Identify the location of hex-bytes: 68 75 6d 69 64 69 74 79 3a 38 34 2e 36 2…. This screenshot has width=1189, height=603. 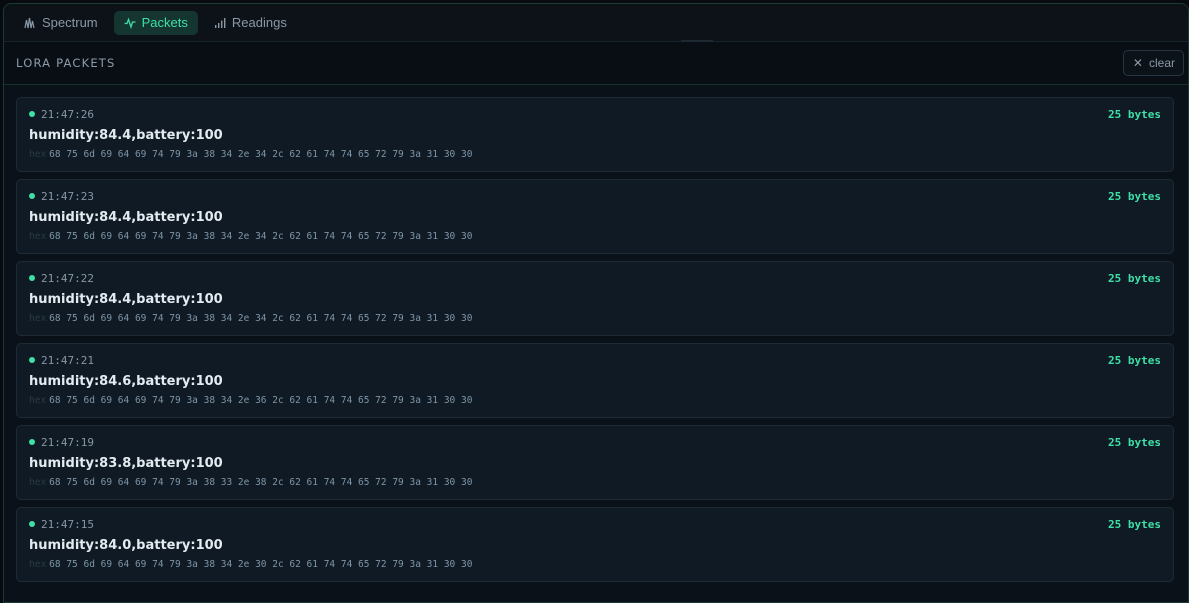
(261, 400).